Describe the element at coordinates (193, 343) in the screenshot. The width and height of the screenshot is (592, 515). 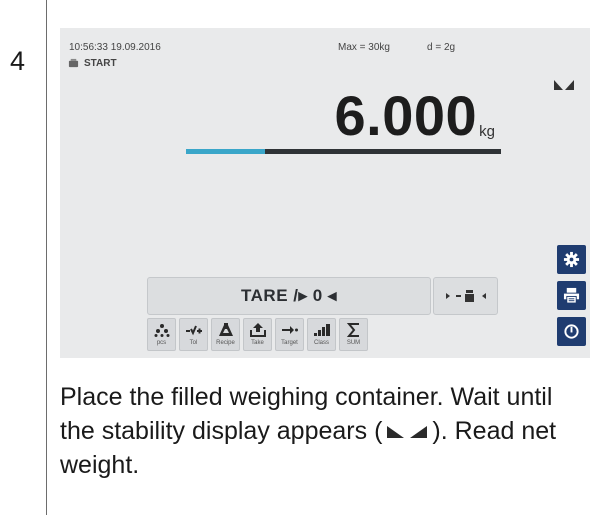
I see `app-label: Tol` at that location.